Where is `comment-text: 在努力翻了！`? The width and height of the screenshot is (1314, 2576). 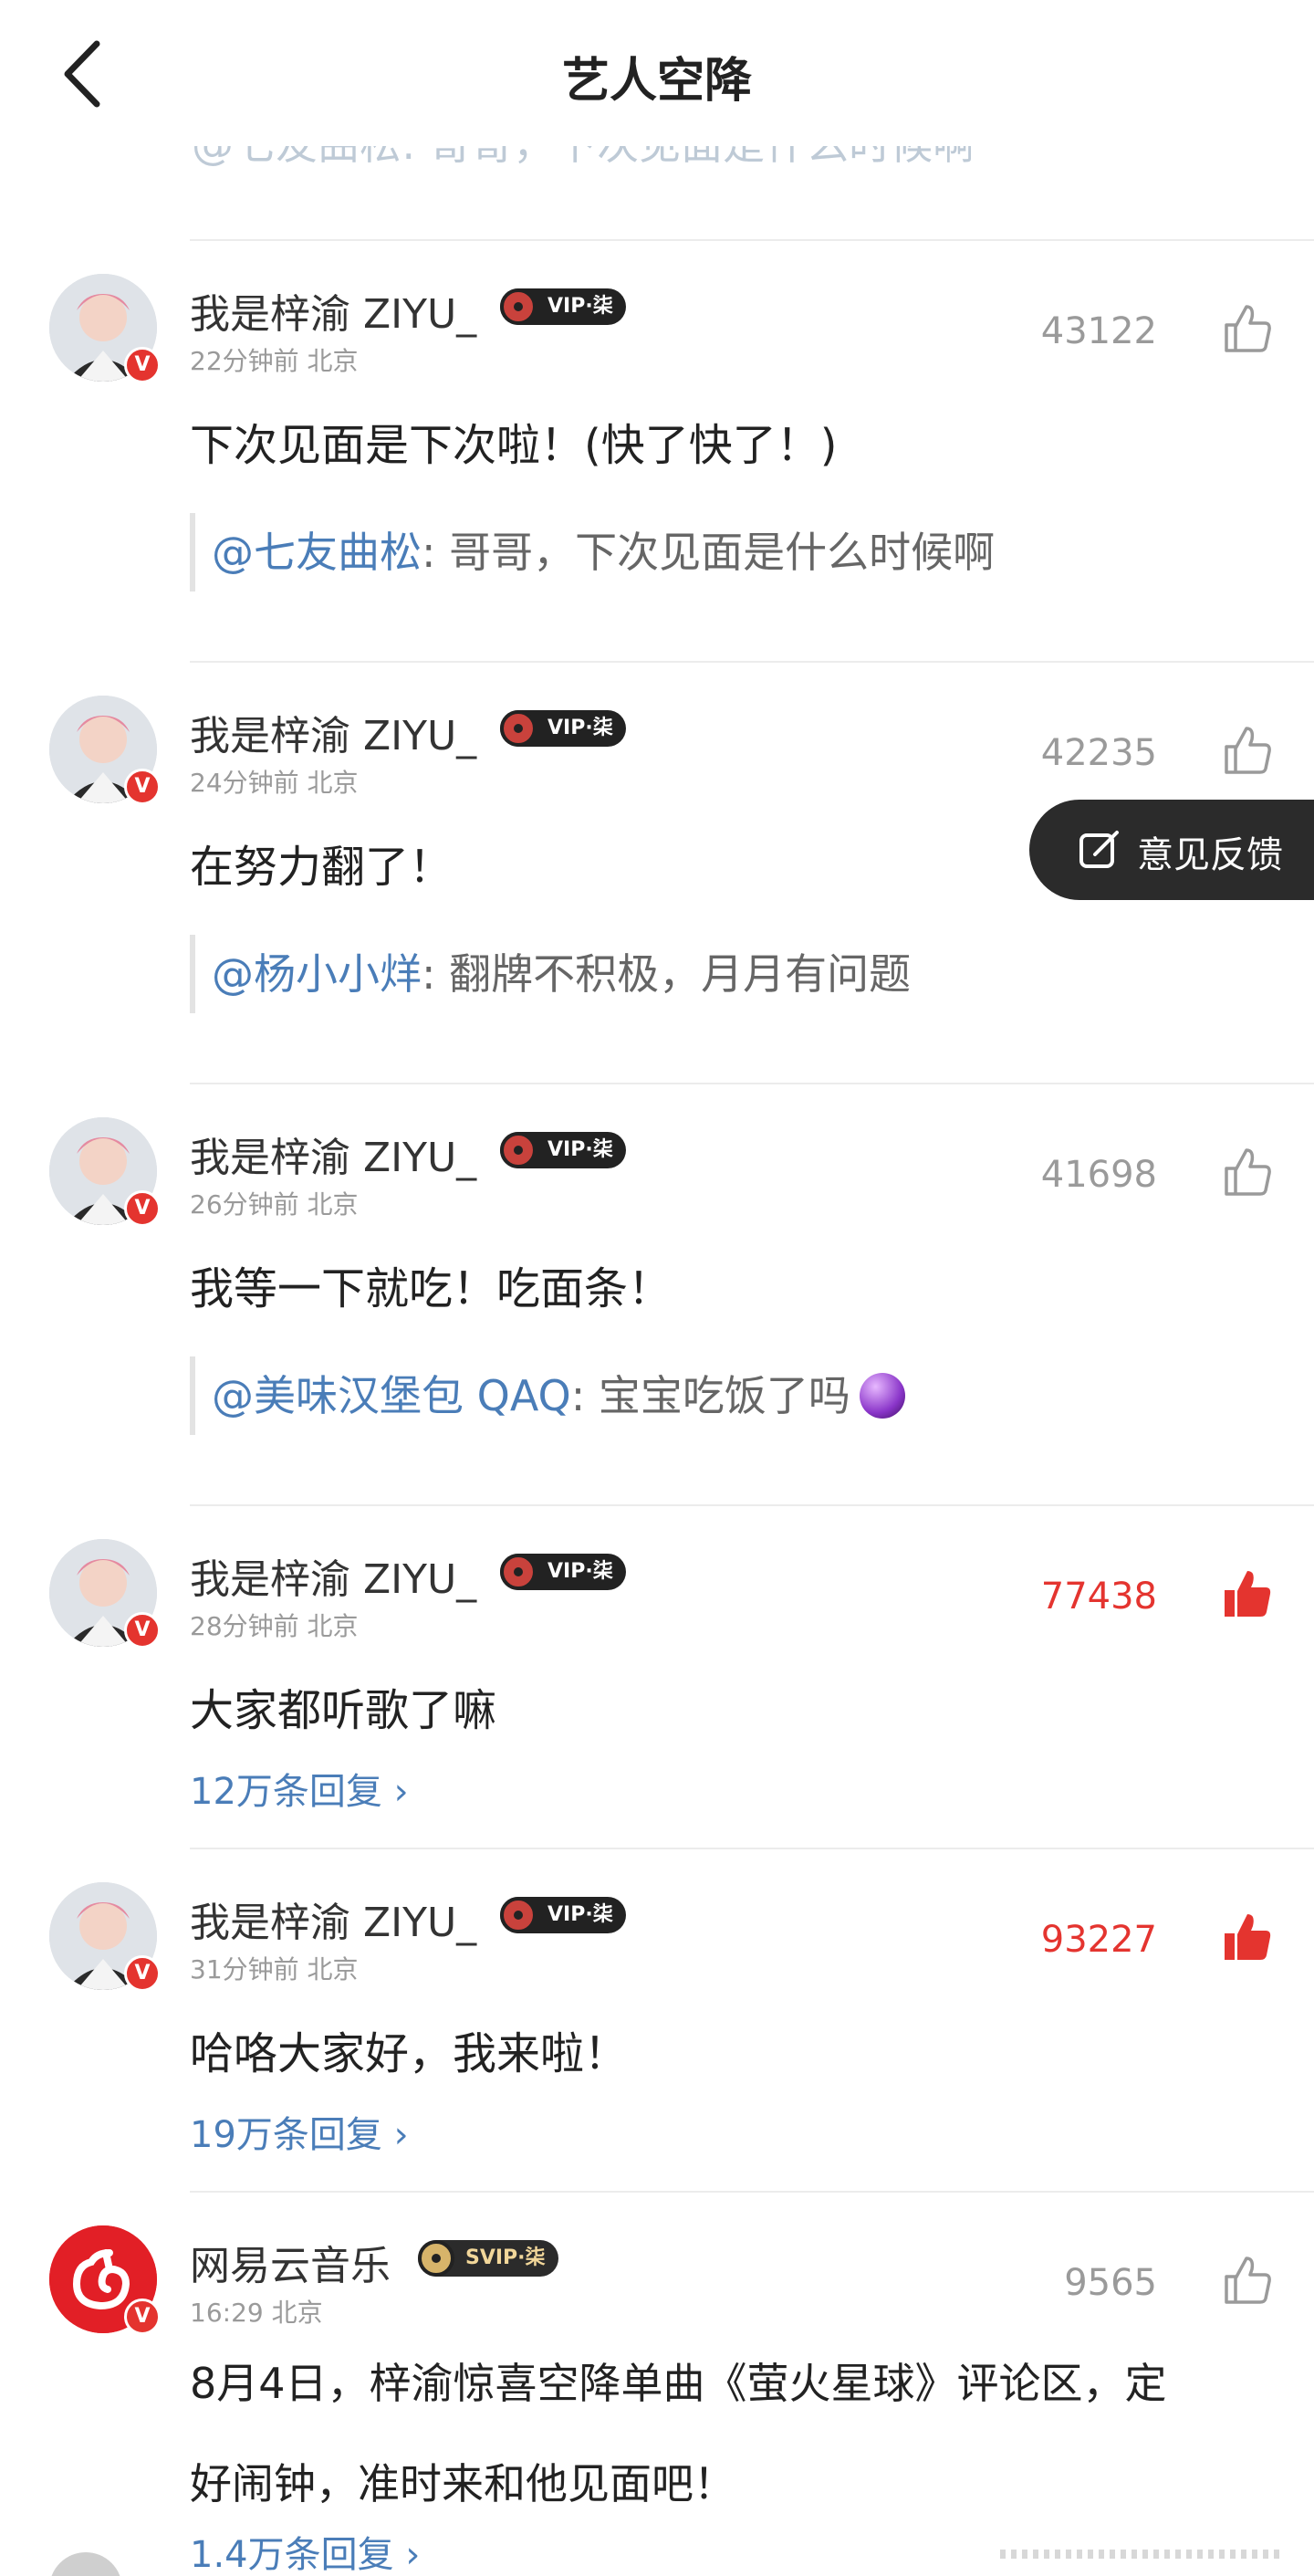 comment-text: 在努力翻了！ is located at coordinates (322, 867).